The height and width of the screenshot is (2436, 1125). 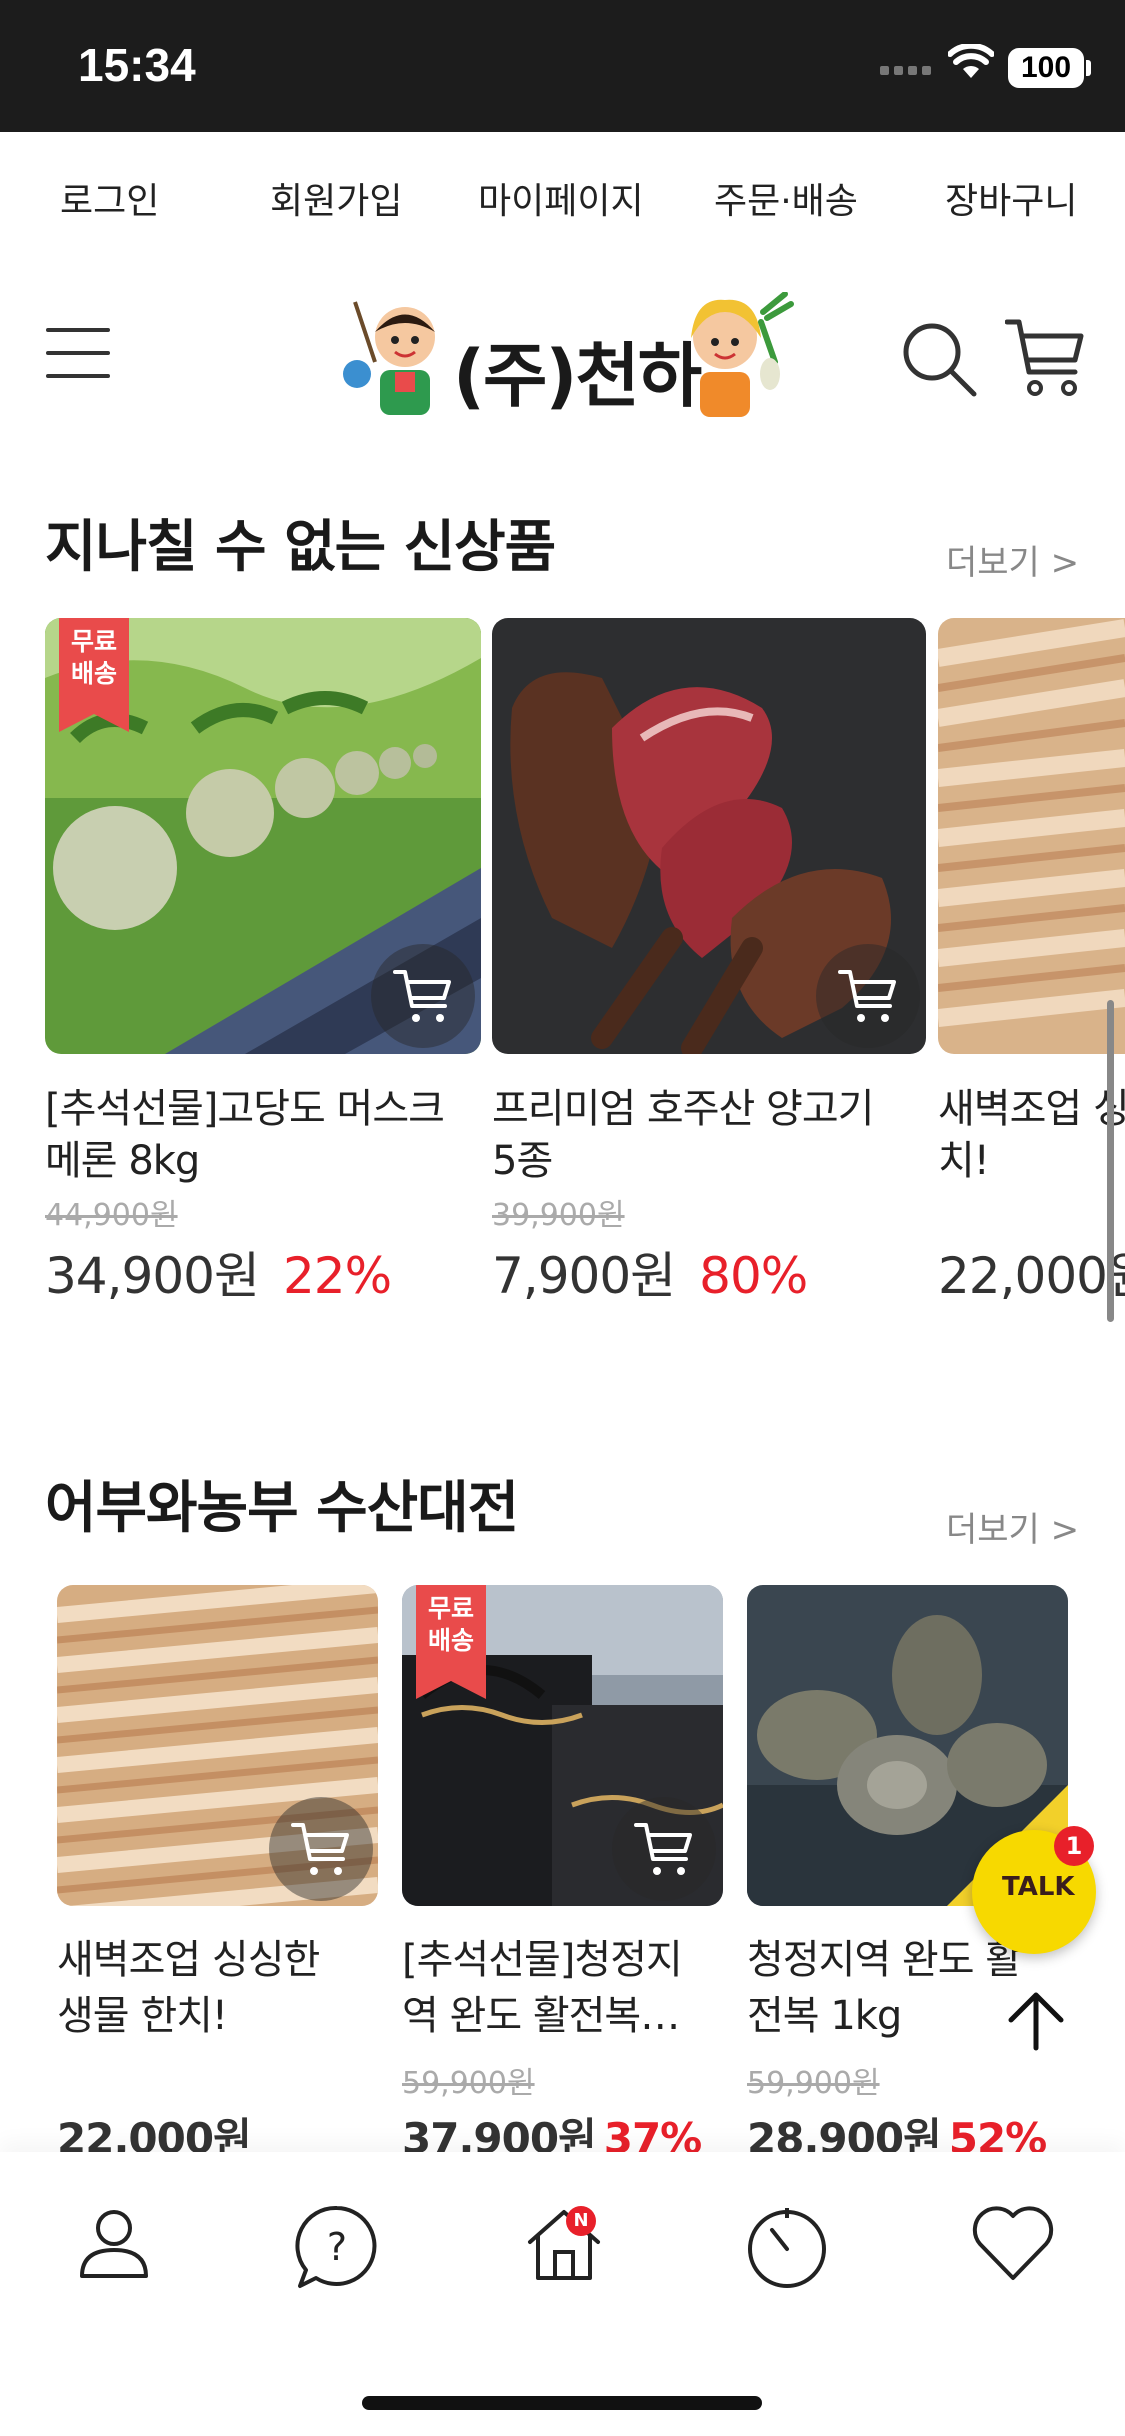 I want to click on product-image-melon: 무료 배송, so click(x=263, y=836).